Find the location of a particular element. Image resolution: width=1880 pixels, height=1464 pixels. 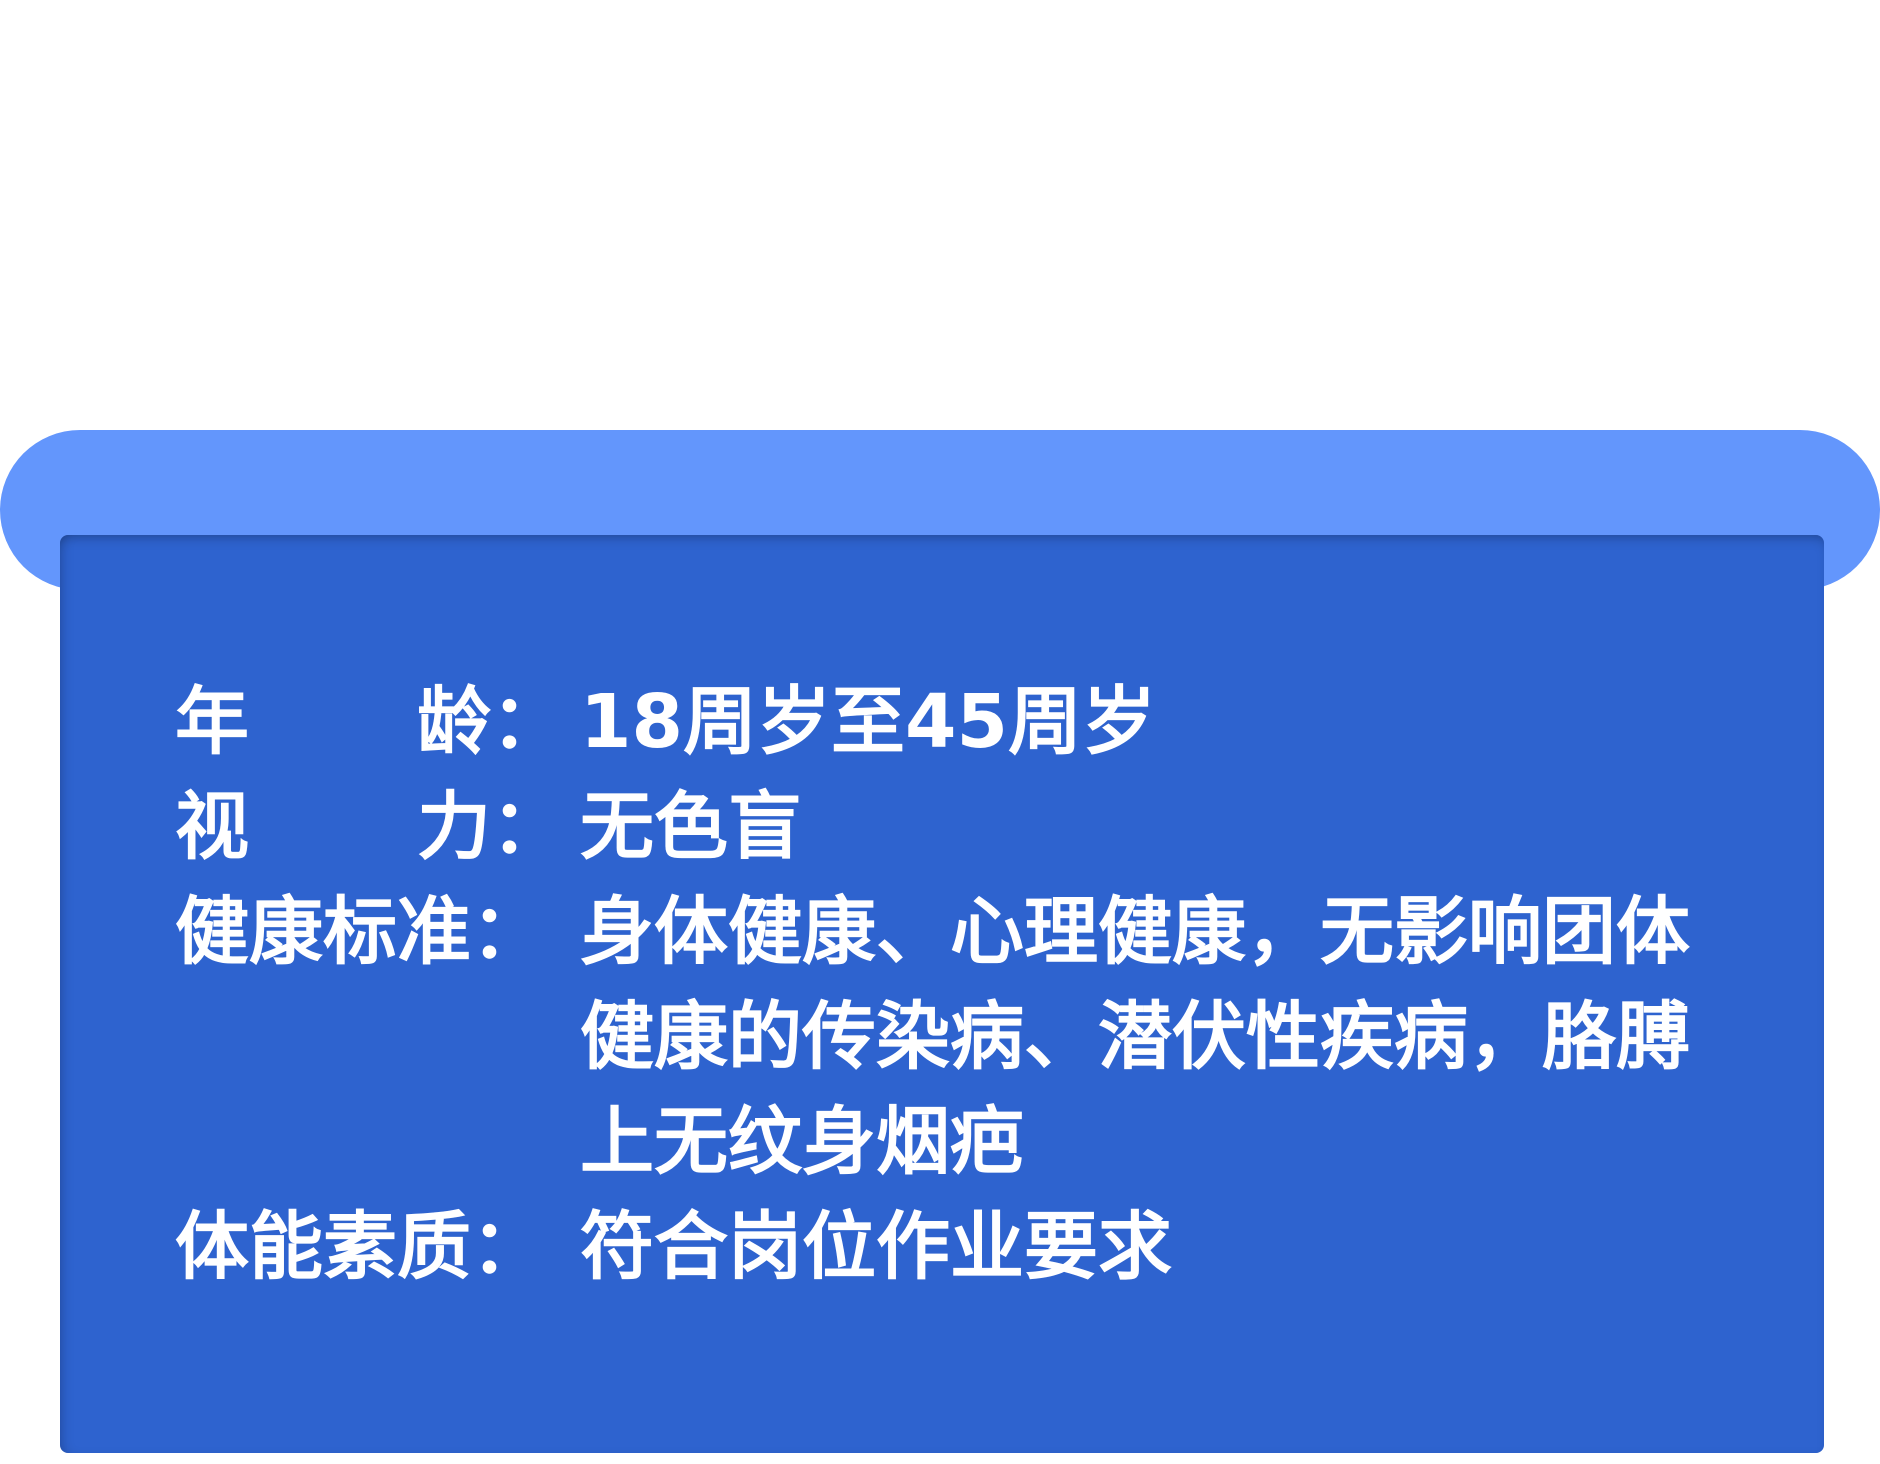

requirement-row-fitness: 体能素质： 符合岗位作业要求 is located at coordinates (975, 1247).